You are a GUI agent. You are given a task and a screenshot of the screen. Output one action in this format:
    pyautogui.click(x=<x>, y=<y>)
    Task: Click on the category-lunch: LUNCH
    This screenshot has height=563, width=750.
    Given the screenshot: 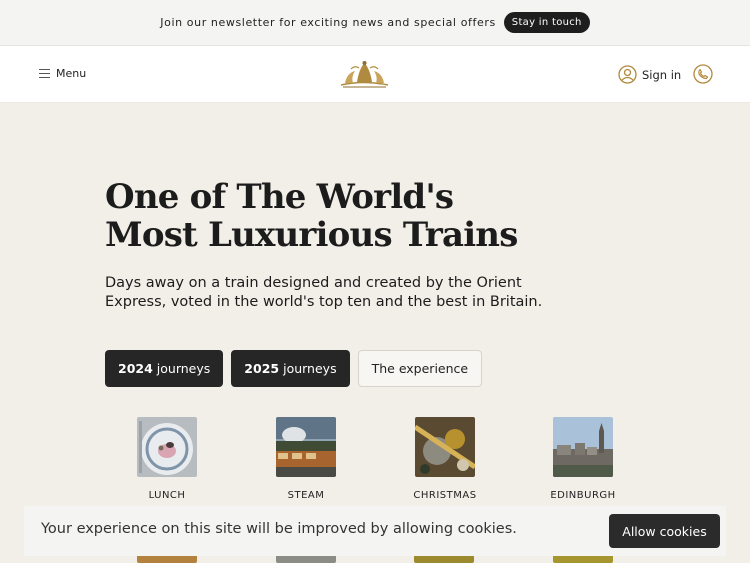 What is the action you would take?
    pyautogui.click(x=167, y=459)
    